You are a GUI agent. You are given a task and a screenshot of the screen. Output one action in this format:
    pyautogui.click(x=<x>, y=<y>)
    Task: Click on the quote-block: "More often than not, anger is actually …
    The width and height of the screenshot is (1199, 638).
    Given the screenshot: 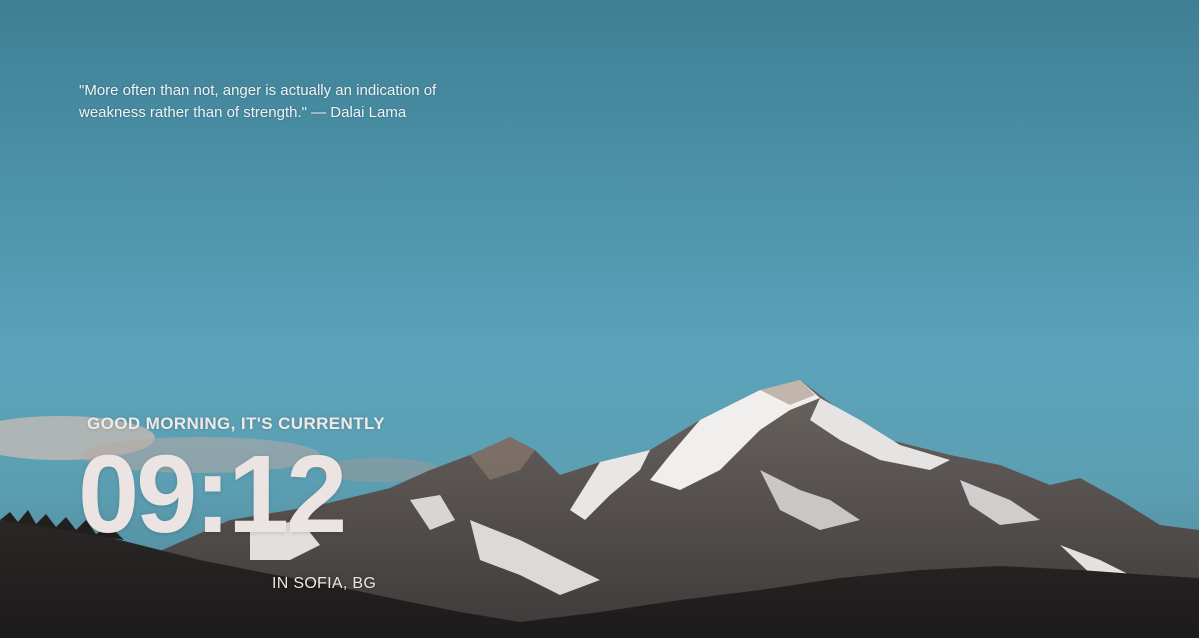 What is the action you would take?
    pyautogui.click(x=289, y=102)
    